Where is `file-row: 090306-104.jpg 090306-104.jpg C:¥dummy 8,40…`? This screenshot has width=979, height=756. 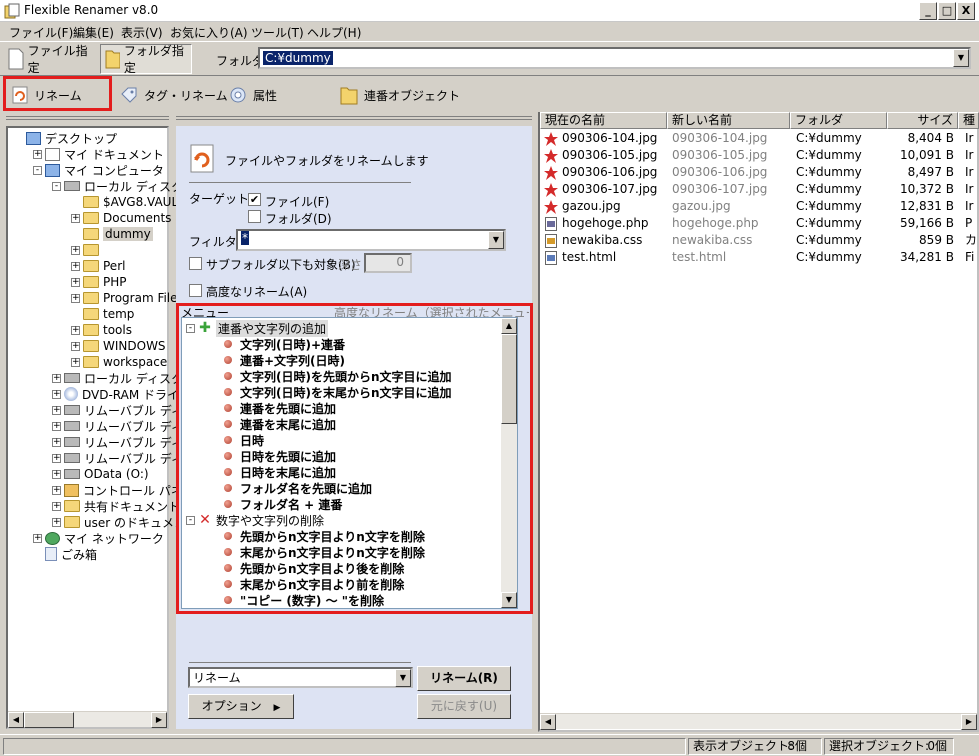 file-row: 090306-104.jpg 090306-104.jpg C:¥dummy 8,40… is located at coordinates (759, 138).